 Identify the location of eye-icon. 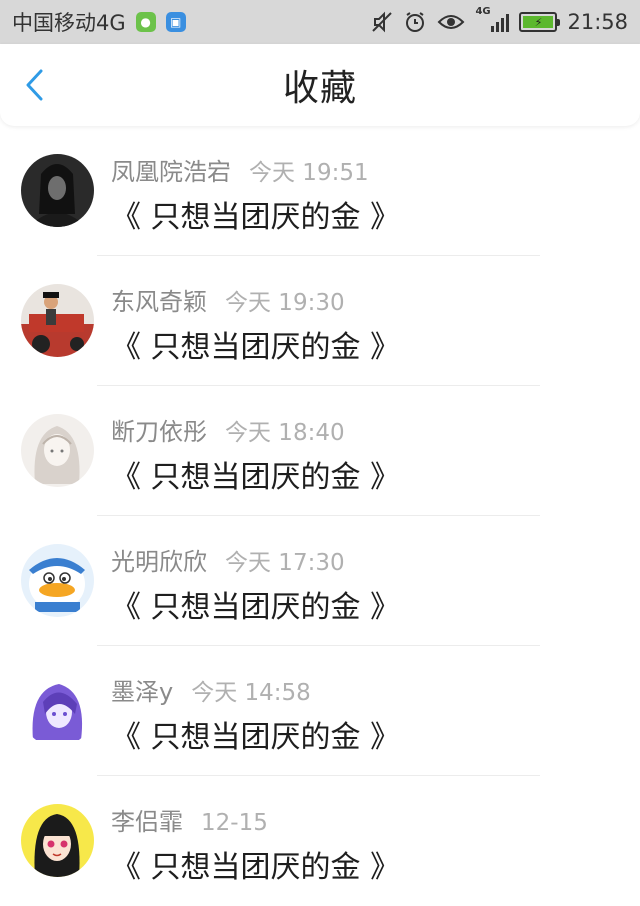
(451, 22).